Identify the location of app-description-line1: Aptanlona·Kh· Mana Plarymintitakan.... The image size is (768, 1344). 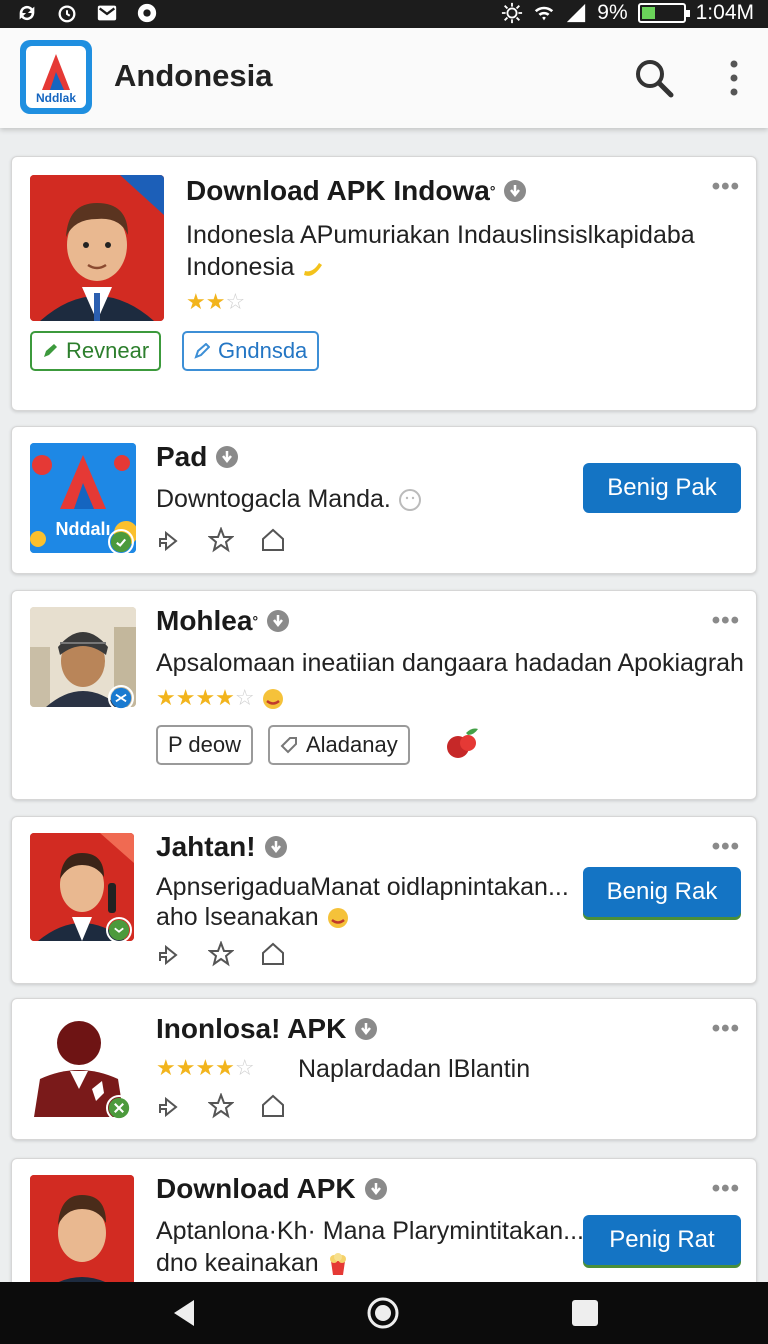
(370, 1231).